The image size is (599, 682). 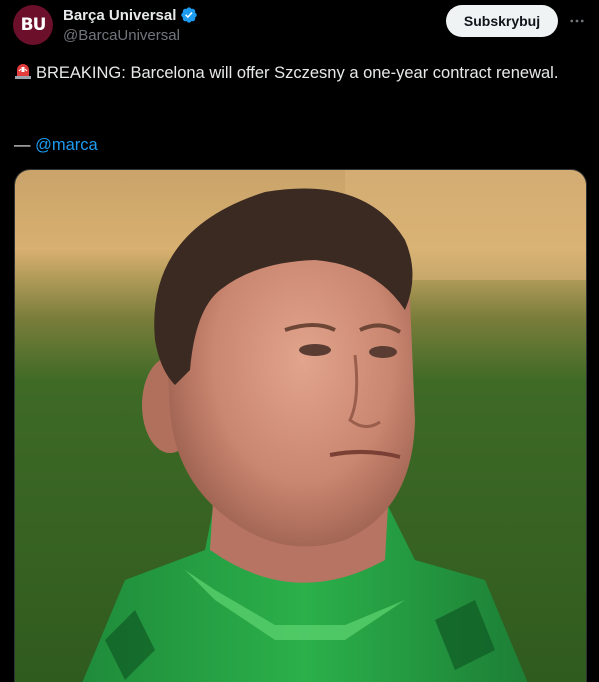 I want to click on source-prefix: —, so click(x=25, y=145).